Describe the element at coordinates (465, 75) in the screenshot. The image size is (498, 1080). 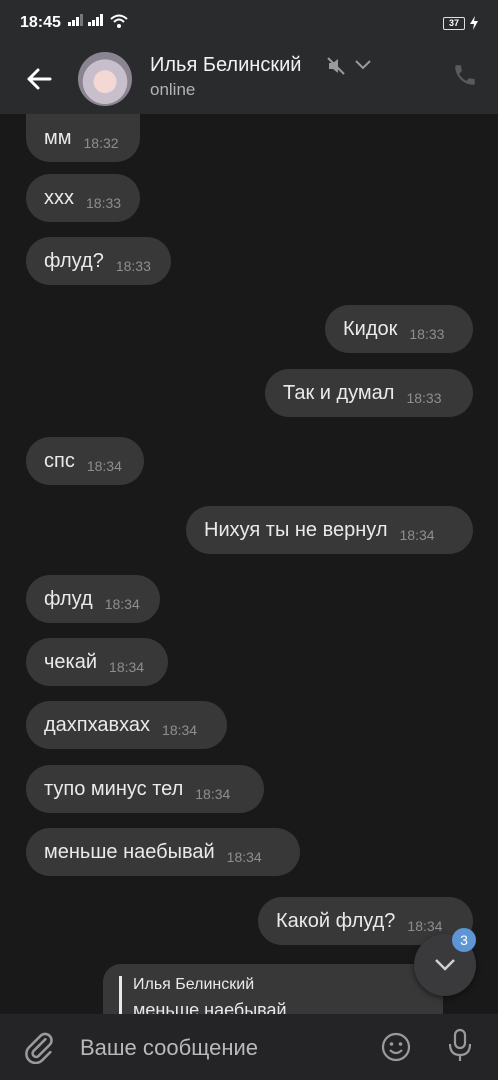
I see `phone-icon` at that location.